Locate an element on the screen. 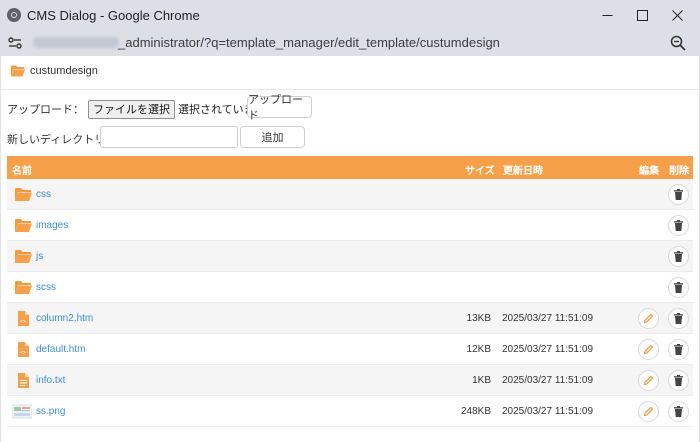 This screenshot has height=442, width=700. blurred-domain is located at coordinates (76, 42).